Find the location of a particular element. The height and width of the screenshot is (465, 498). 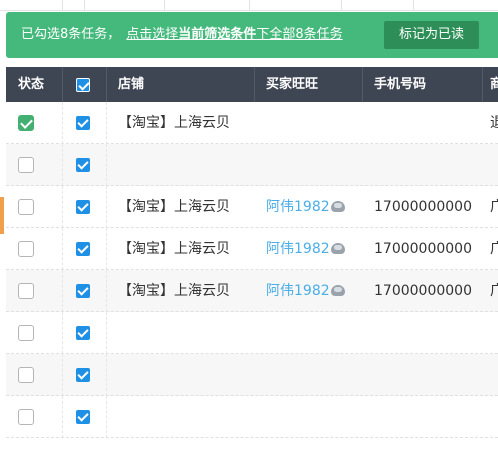

select-all-filtered-link: 点击选择当前筛选条件下全部8条任务 is located at coordinates (234, 34).